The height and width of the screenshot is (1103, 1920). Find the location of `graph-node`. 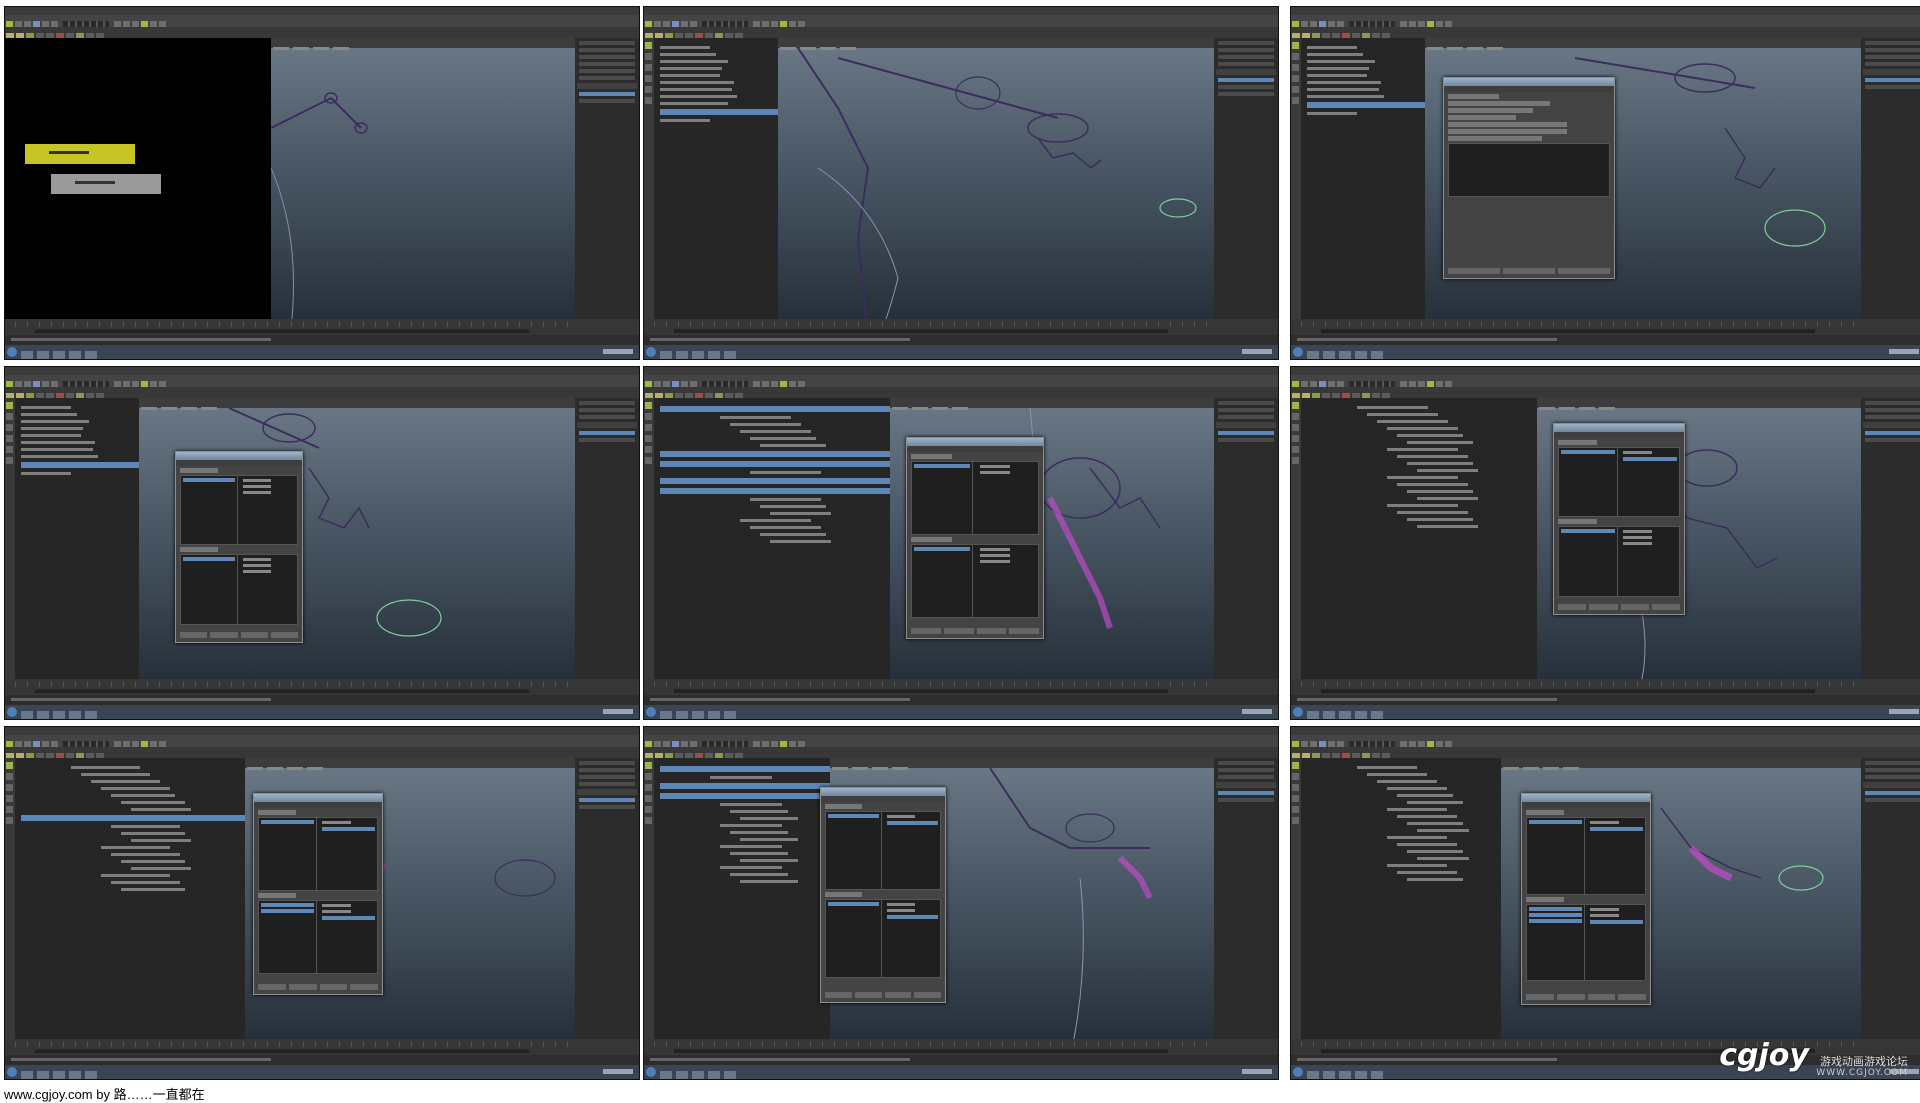

graph-node is located at coordinates (106, 184).